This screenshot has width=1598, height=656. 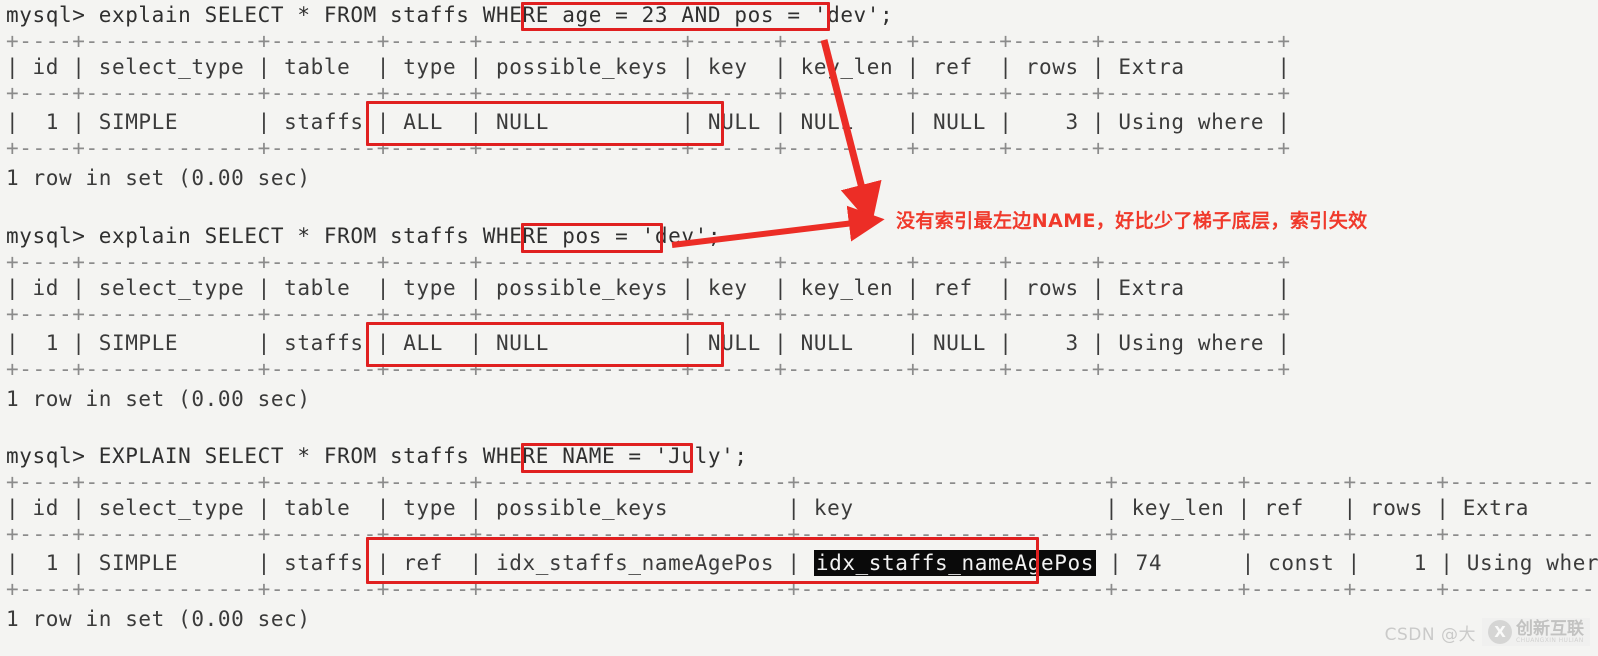 I want to click on watermark: CSDN @大 X 创新互联 CHUANGXIN HULIAN, so click(x=1487, y=632).